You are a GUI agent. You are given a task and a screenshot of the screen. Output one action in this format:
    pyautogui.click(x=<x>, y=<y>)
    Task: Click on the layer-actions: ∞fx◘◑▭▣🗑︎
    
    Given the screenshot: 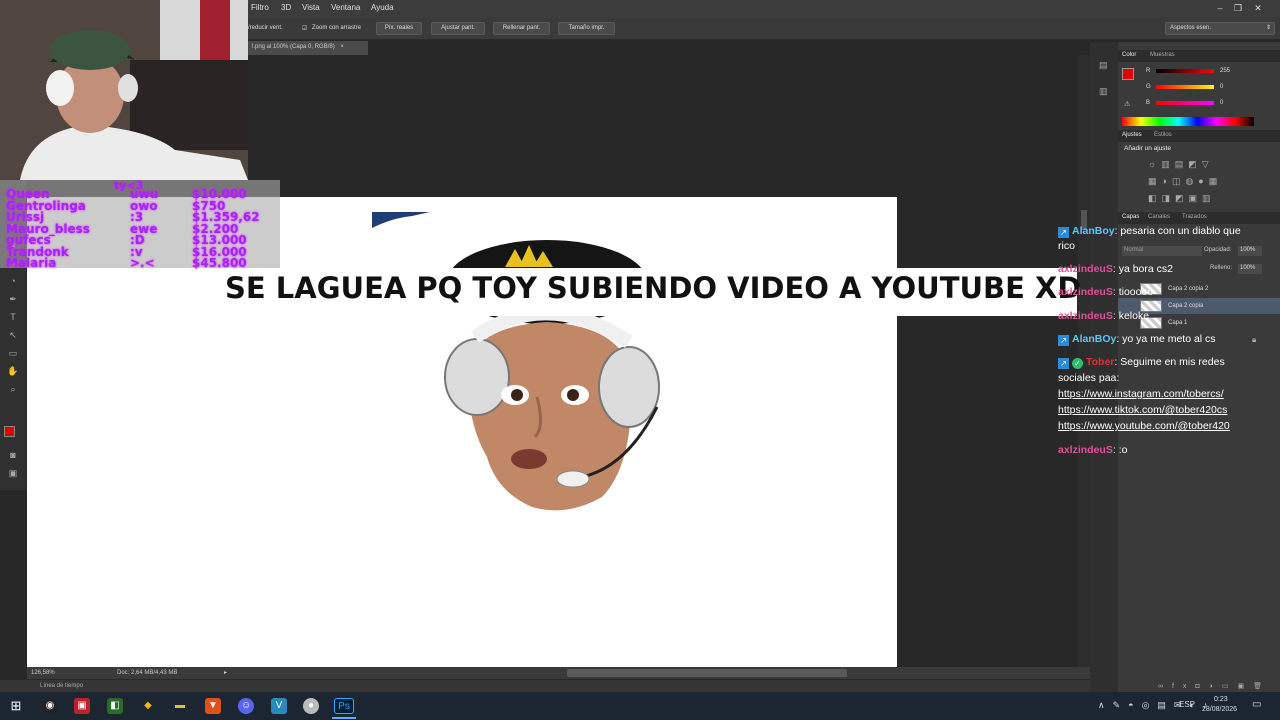 What is the action you would take?
    pyautogui.click(x=1218, y=686)
    